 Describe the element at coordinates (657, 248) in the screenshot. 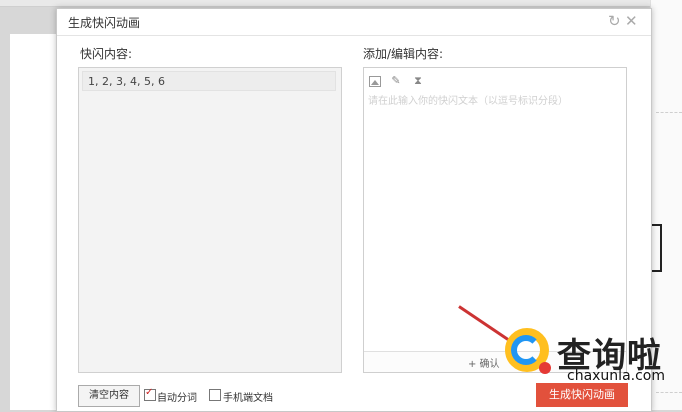

I see `document-glyph` at that location.